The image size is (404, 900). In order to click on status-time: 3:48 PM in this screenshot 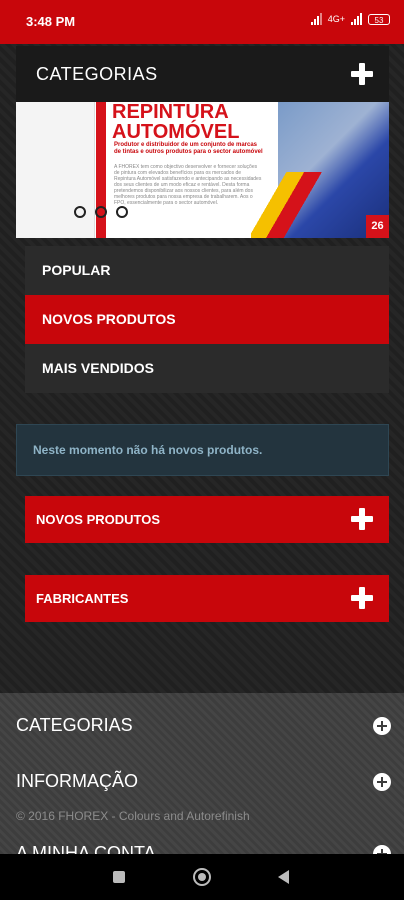, I will do `click(51, 21)`.